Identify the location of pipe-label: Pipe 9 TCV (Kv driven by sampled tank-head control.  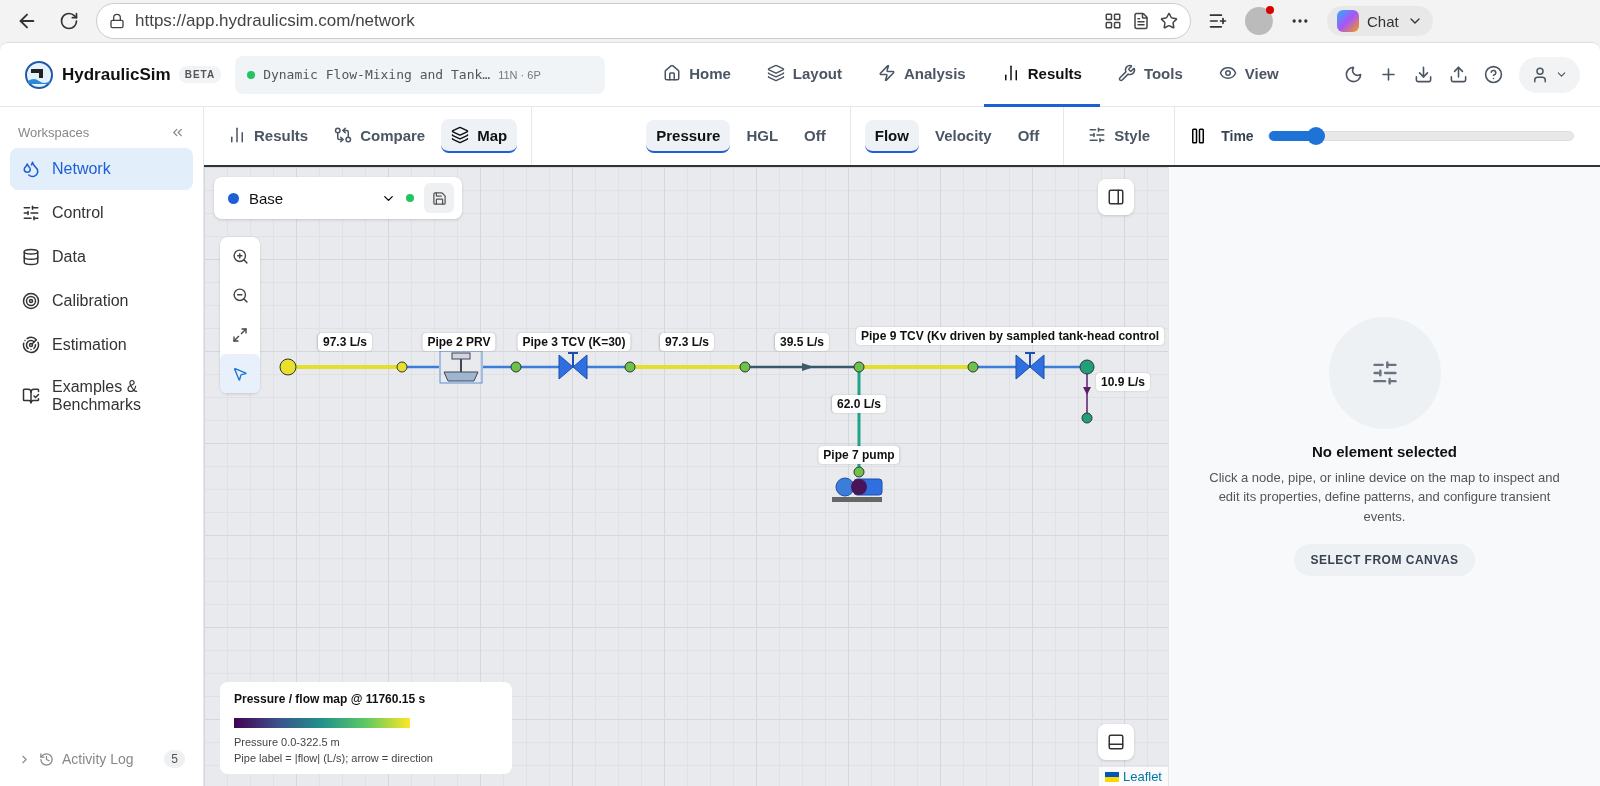
(1010, 336).